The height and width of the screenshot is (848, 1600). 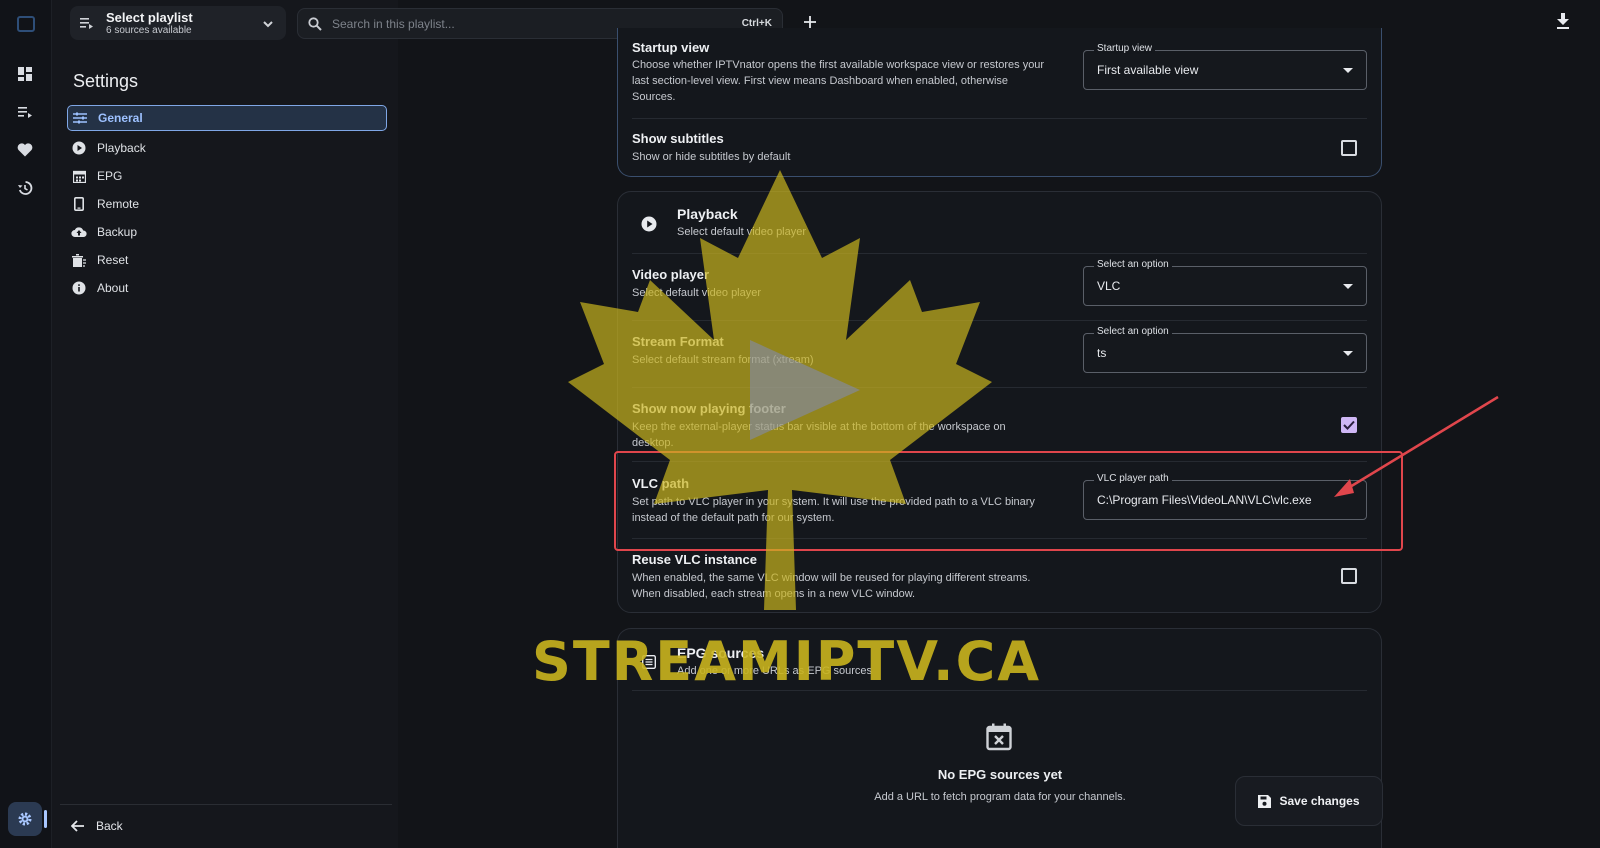 I want to click on nav-label: Playback, so click(x=121, y=148).